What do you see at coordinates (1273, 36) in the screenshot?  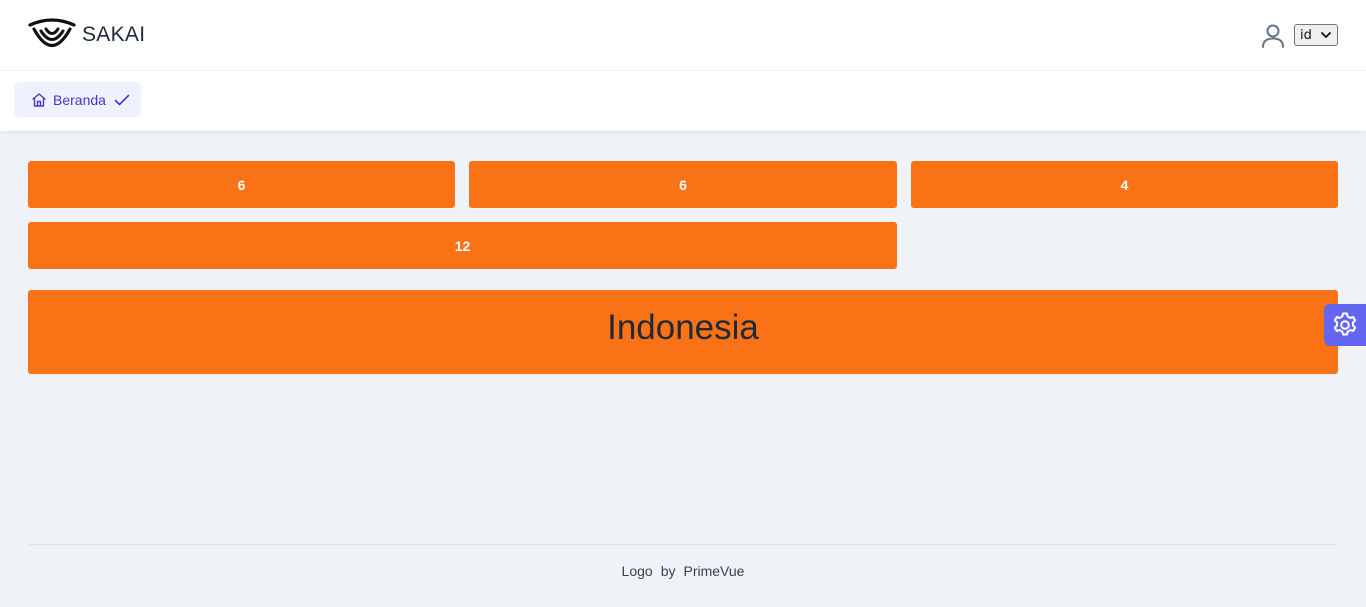 I see `user-icon` at bounding box center [1273, 36].